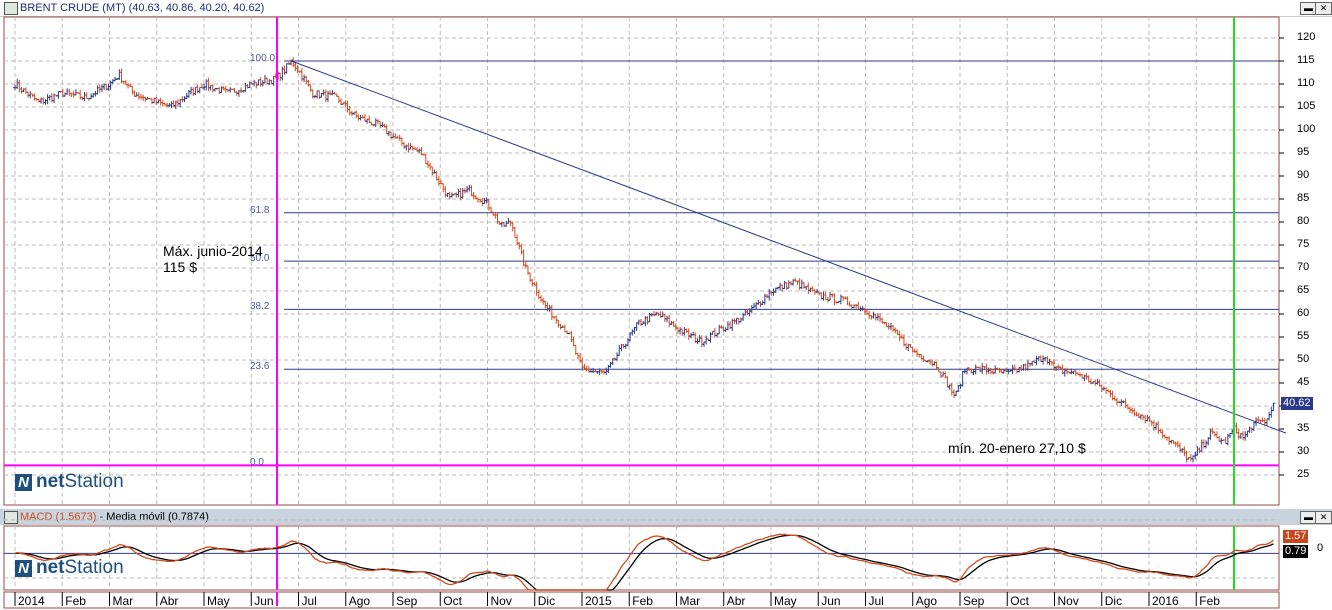 The height and width of the screenshot is (610, 1332). Describe the element at coordinates (1303, 290) in the screenshot. I see `y-tick-label: 65` at that location.